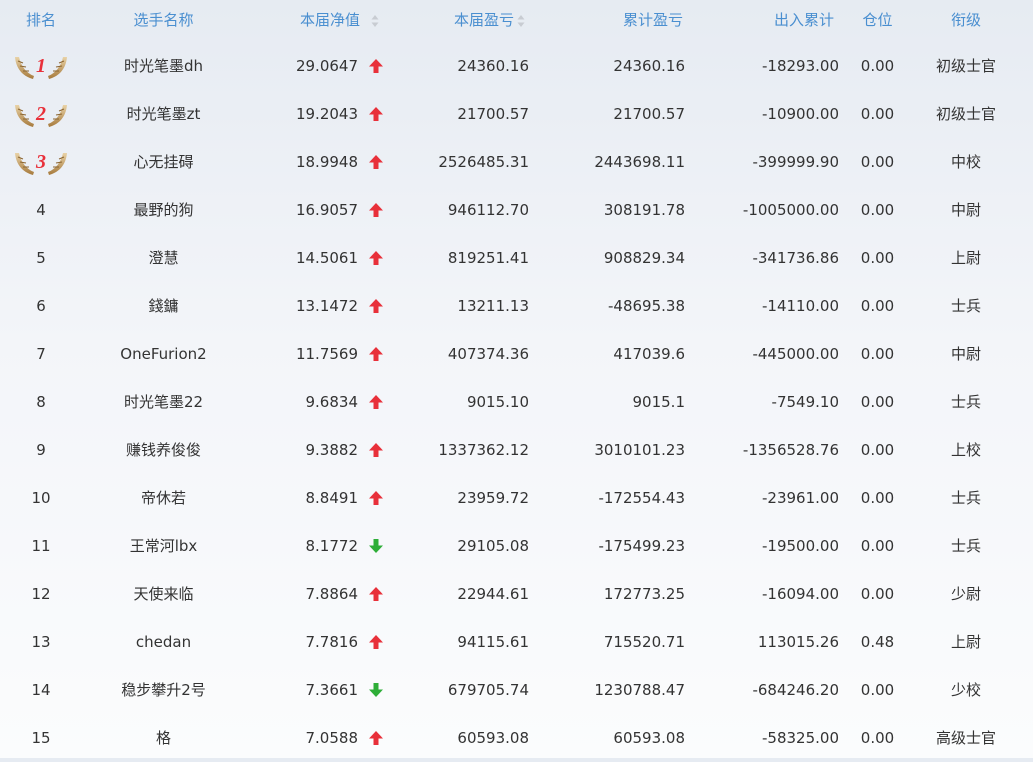  What do you see at coordinates (163, 210) in the screenshot?
I see `player-name: 最野的狗` at bounding box center [163, 210].